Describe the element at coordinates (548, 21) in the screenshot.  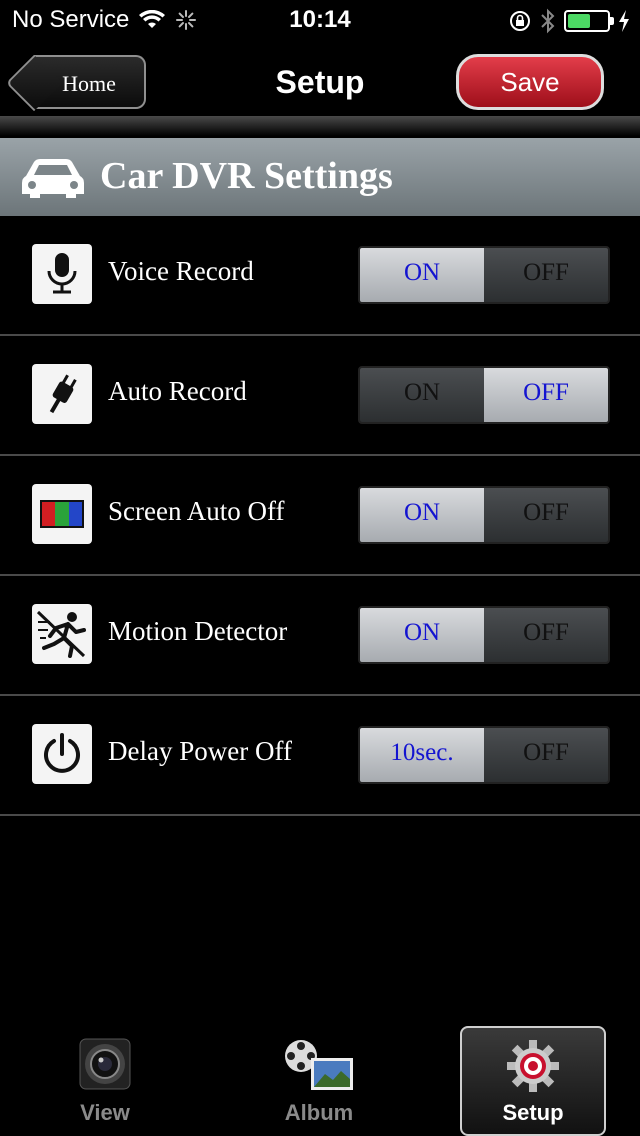
I see `bluetooth-icon` at that location.